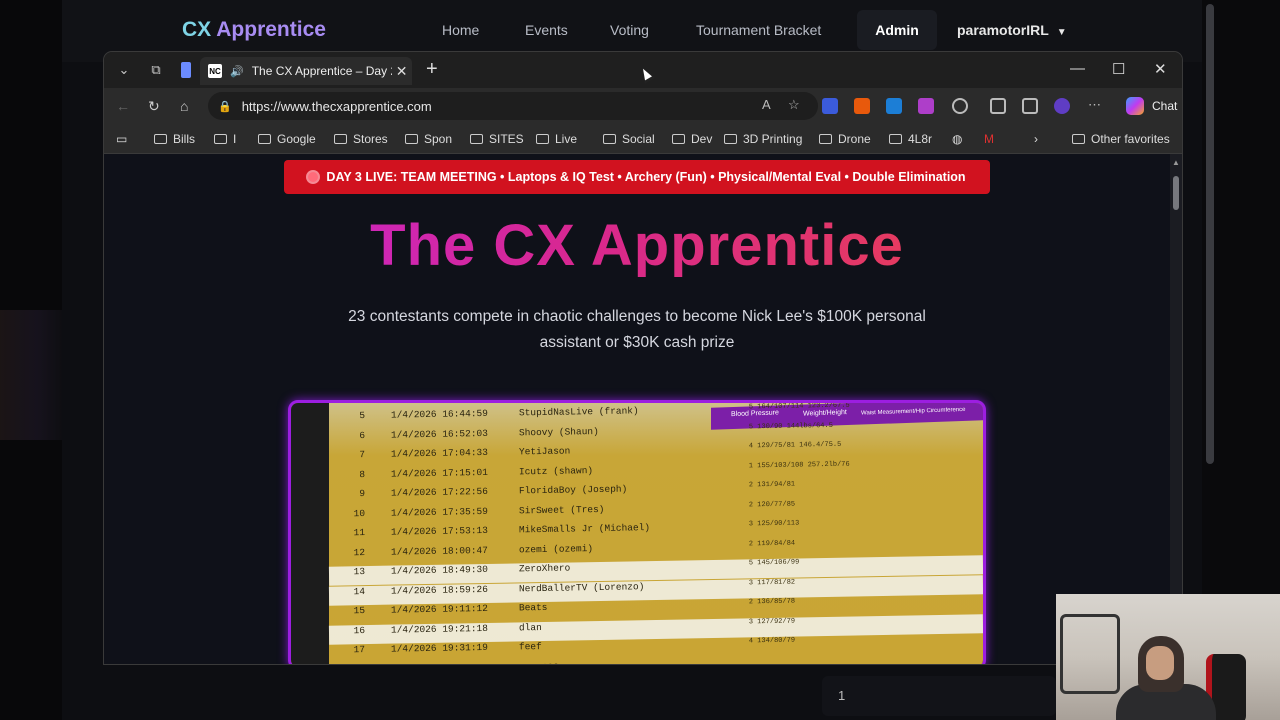 The height and width of the screenshot is (720, 1280). What do you see at coordinates (156, 70) in the screenshot?
I see `workspaces-icon: ⧉` at bounding box center [156, 70].